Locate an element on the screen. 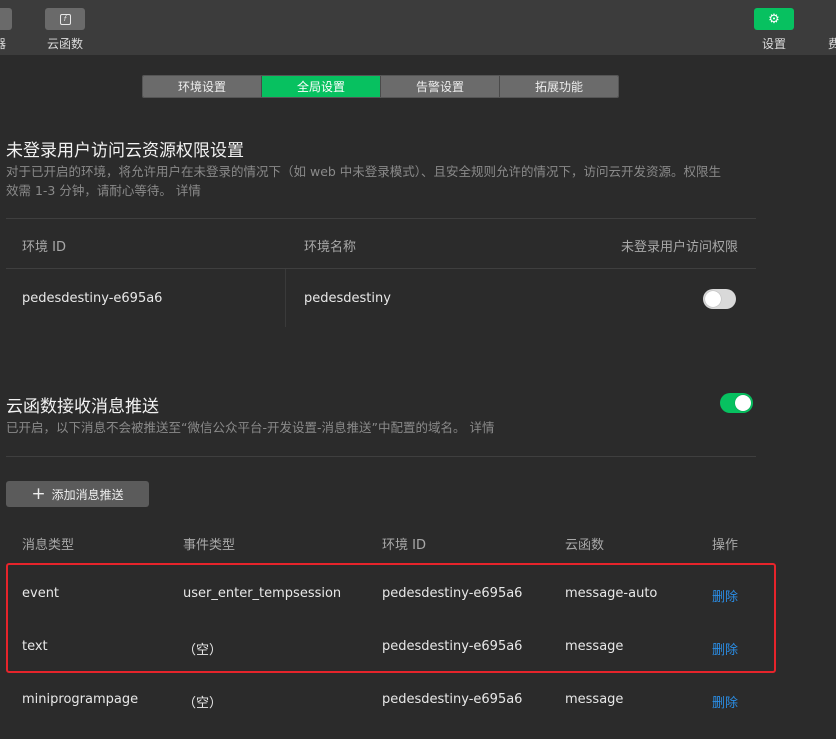 Image resolution: width=836 pixels, height=739 pixels. col-cloud-function: 云函数 is located at coordinates (585, 545).